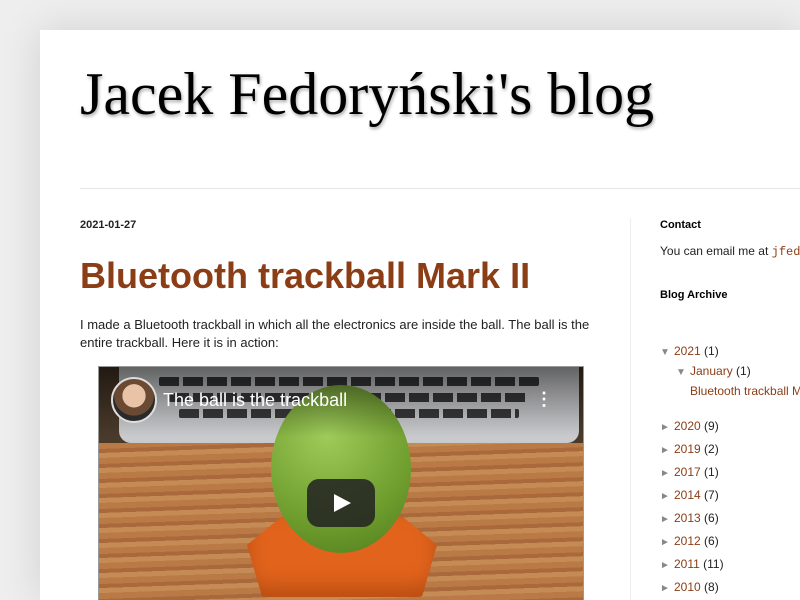  What do you see at coordinates (713, 564) in the screenshot?
I see `archive-count: (11)` at bounding box center [713, 564].